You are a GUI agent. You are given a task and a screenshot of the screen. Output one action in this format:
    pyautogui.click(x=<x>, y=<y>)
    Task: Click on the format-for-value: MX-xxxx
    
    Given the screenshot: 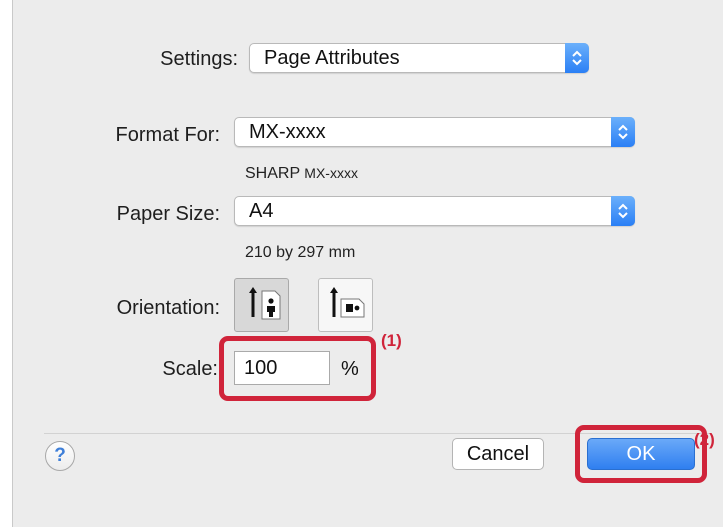 What is the action you would take?
    pyautogui.click(x=287, y=132)
    